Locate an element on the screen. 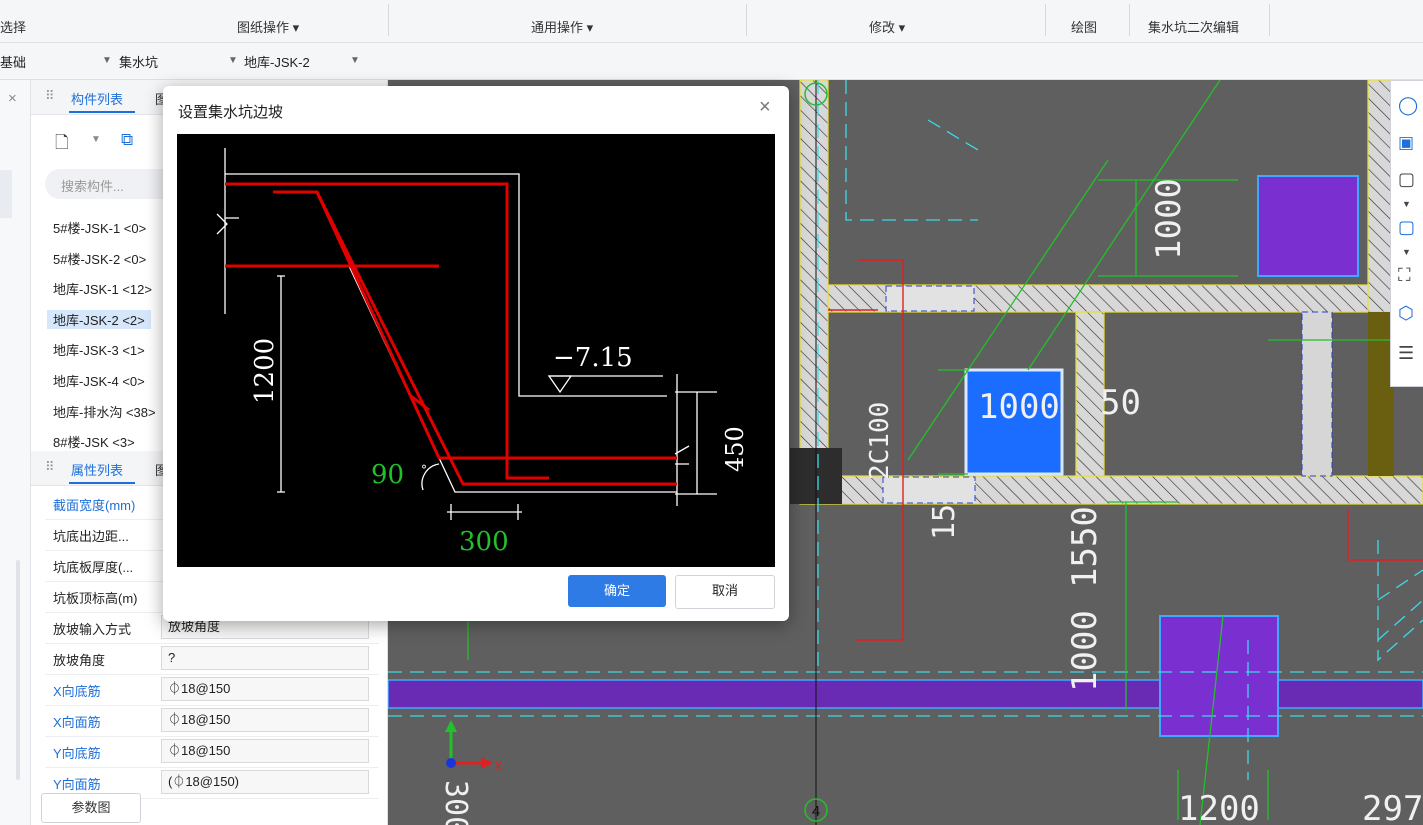  dim-text: 15 is located at coordinates (944, 522).